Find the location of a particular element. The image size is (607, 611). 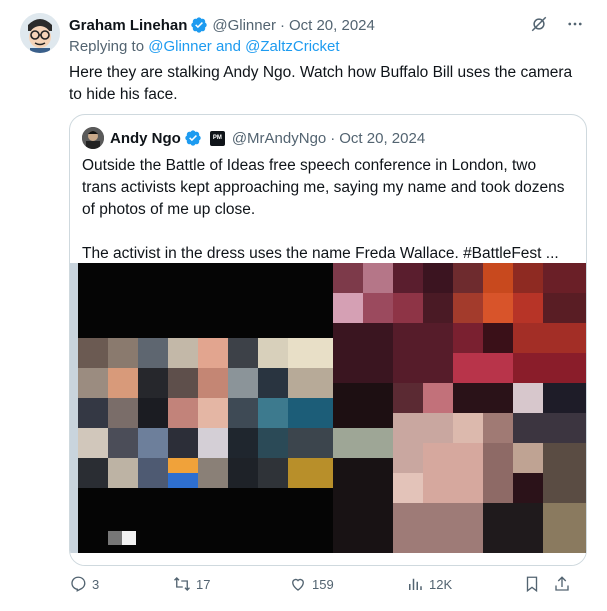

author-avatar is located at coordinates (40, 33).